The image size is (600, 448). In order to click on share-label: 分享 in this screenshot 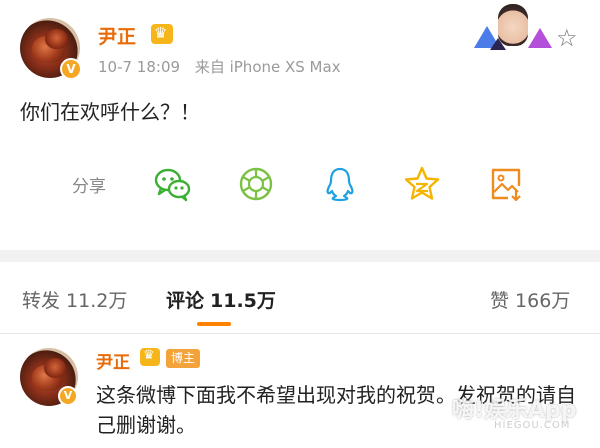, I will do `click(89, 187)`.